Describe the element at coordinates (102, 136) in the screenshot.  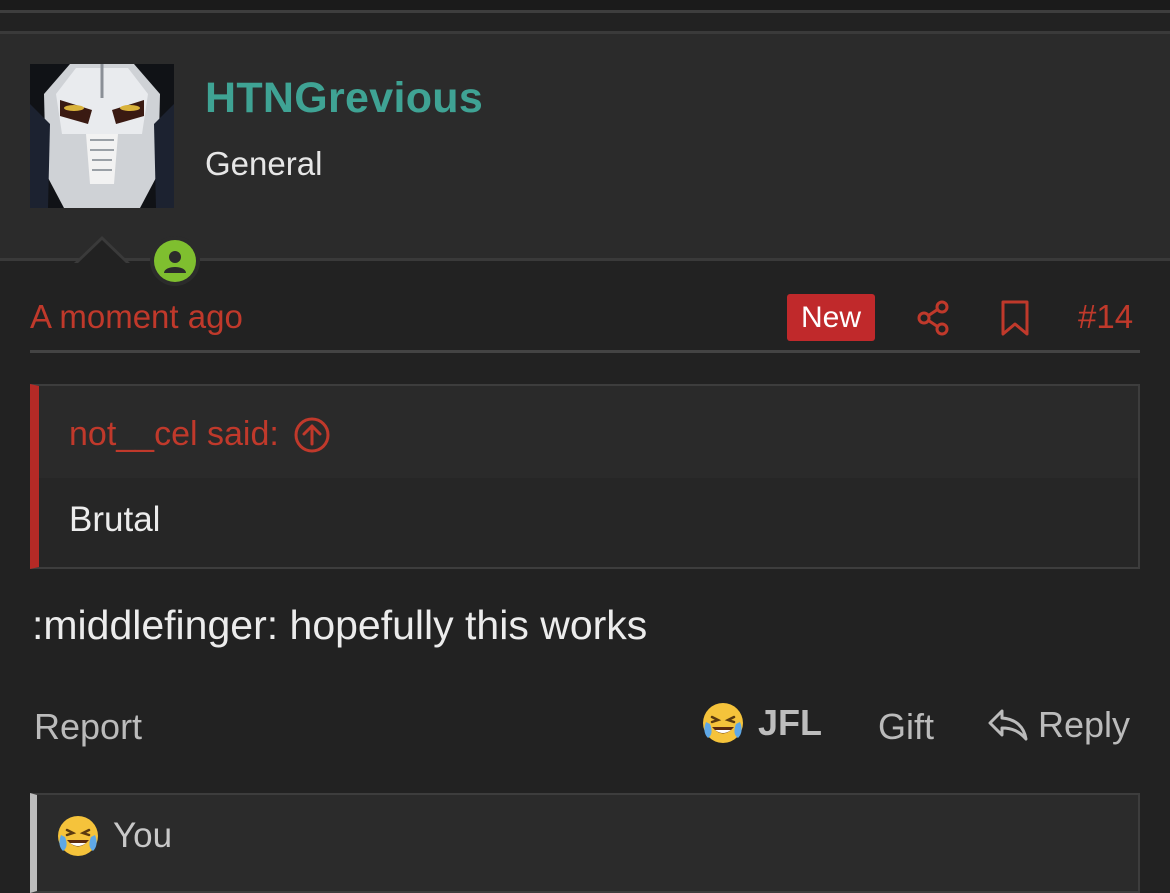
I see `general-grievous-avatar-icon` at that location.